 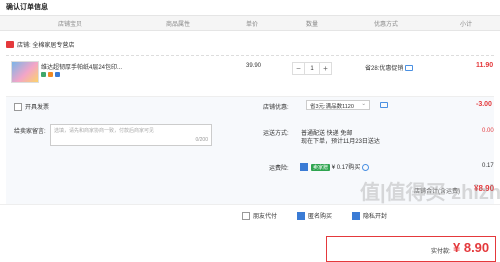 I want to click on quantity-input: 1, so click(x=312, y=68).